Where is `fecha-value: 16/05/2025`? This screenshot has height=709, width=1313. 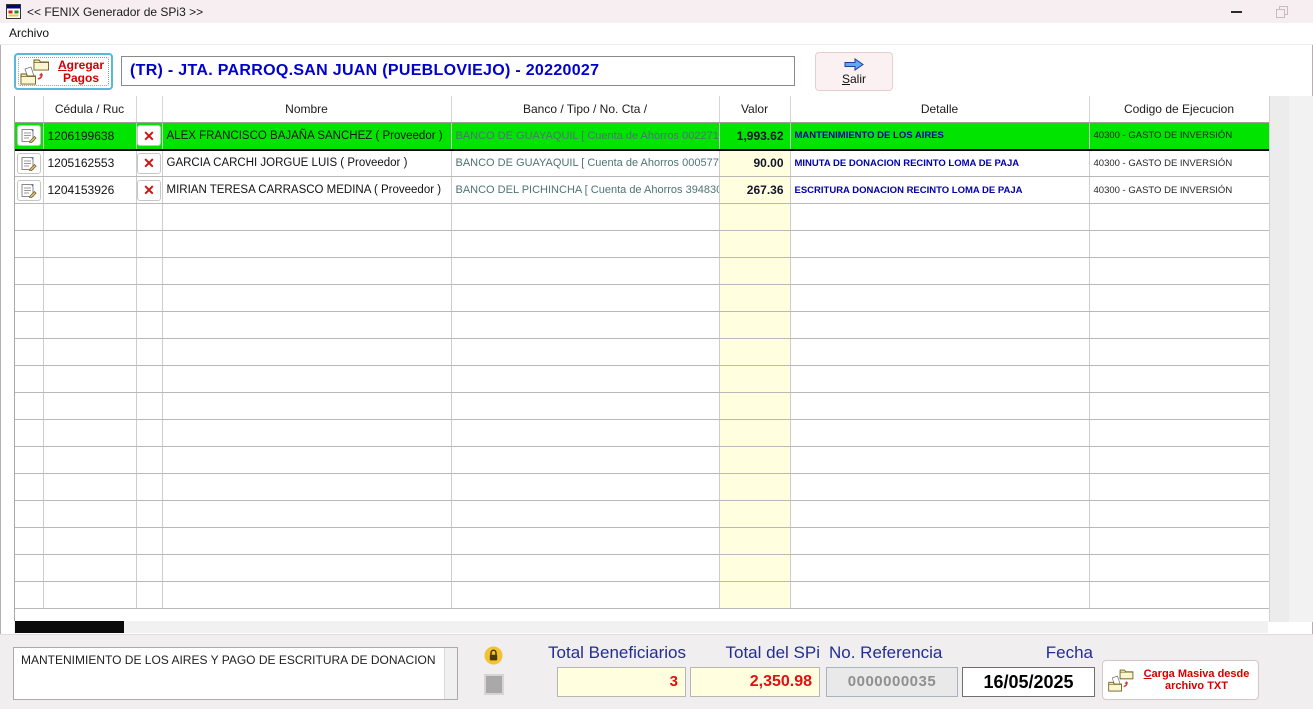
fecha-value: 16/05/2025 is located at coordinates (1028, 682).